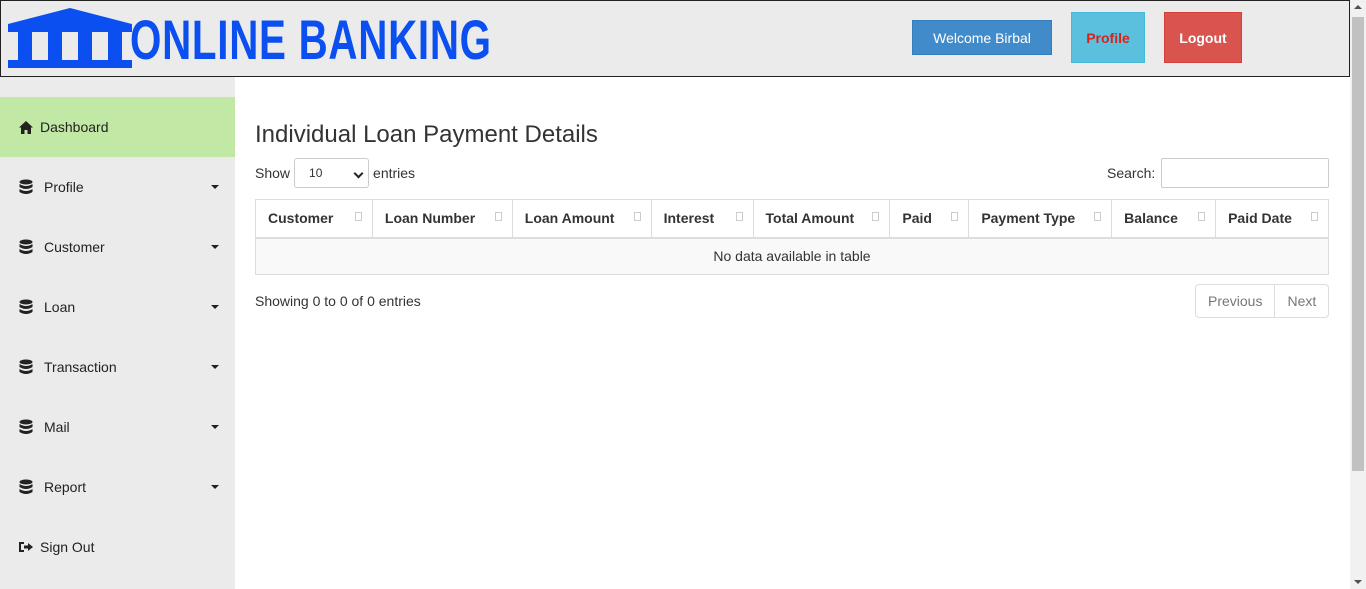 The image size is (1366, 589). Describe the element at coordinates (1131, 173) in the screenshot. I see `search-label: Search:` at that location.